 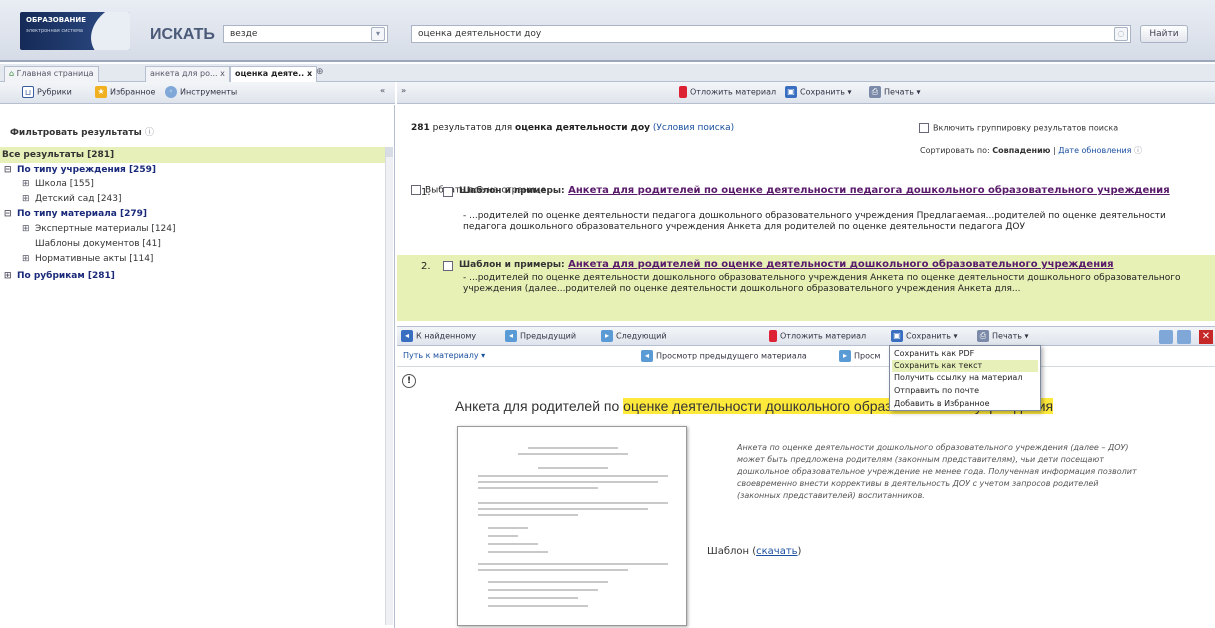 I want to click on filter-tree-label: По рубрикам [281], so click(x=66, y=276).